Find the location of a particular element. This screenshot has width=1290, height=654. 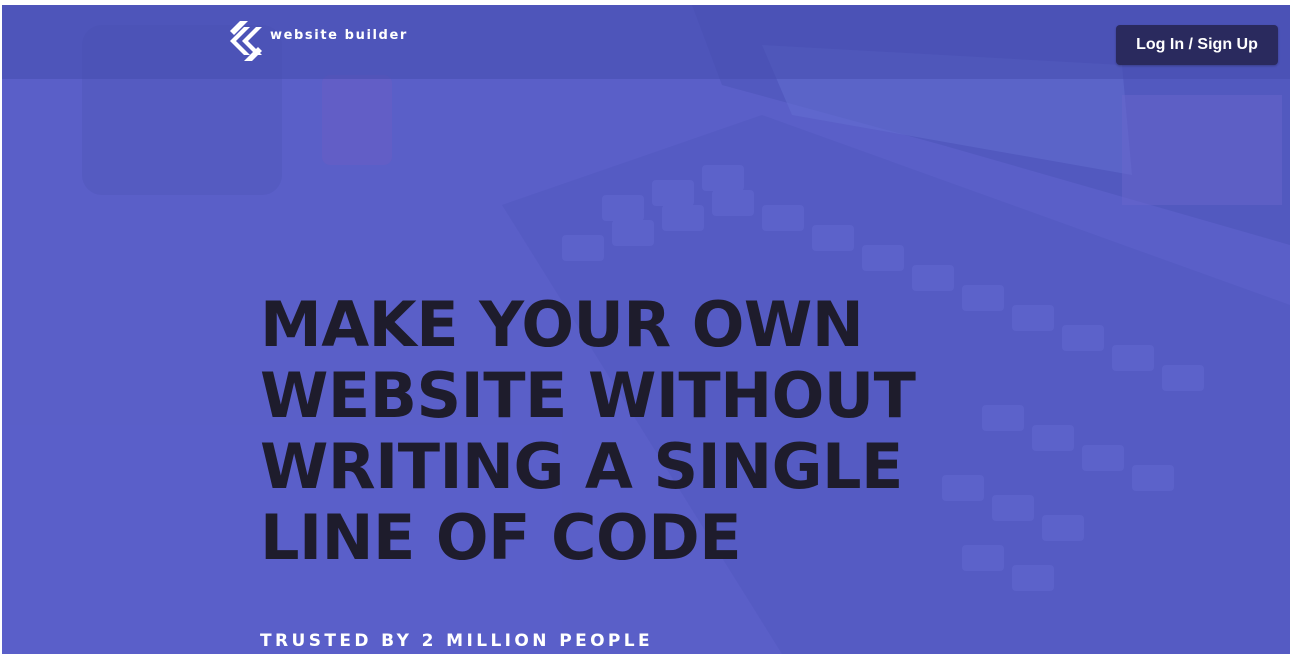

hero-tagline: TRUSTED BY 2 MILLION PEOPLE is located at coordinates (457, 641).